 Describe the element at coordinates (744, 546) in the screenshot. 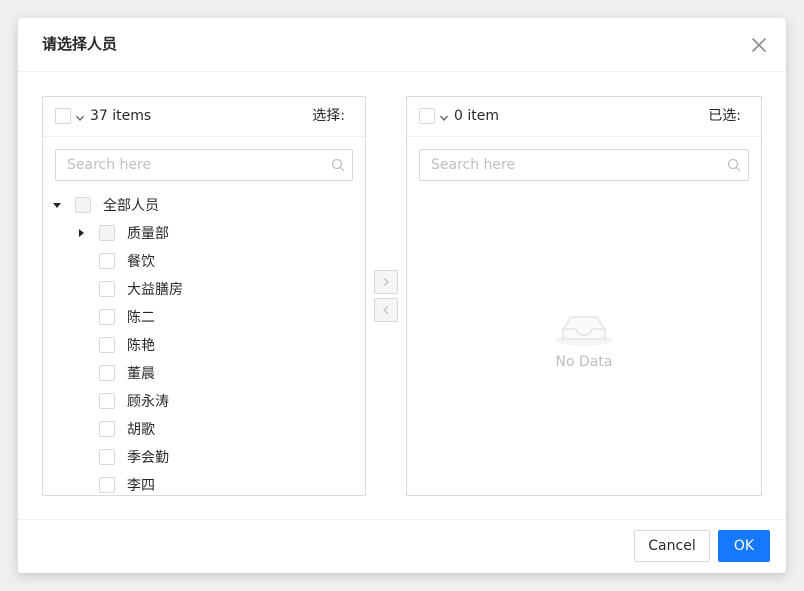

I see `ok-button: OK` at that location.